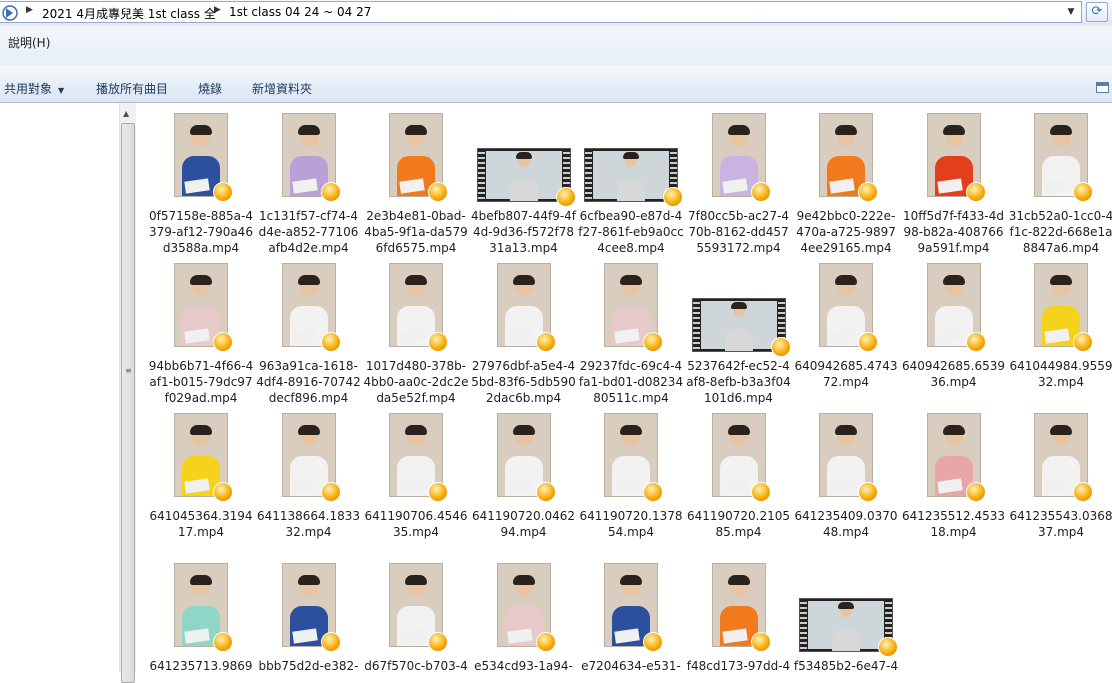 The width and height of the screenshot is (1112, 683). I want to click on file-item: 1017d480-378b-4bb0-aa0c-2dc2eda5e52f.mp4, so click(416, 334).